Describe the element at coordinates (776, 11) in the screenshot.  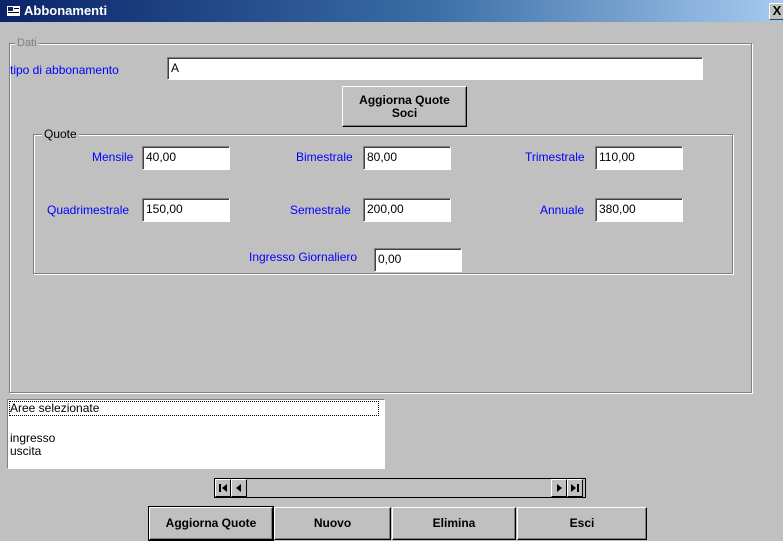
I see `close-button: X` at that location.